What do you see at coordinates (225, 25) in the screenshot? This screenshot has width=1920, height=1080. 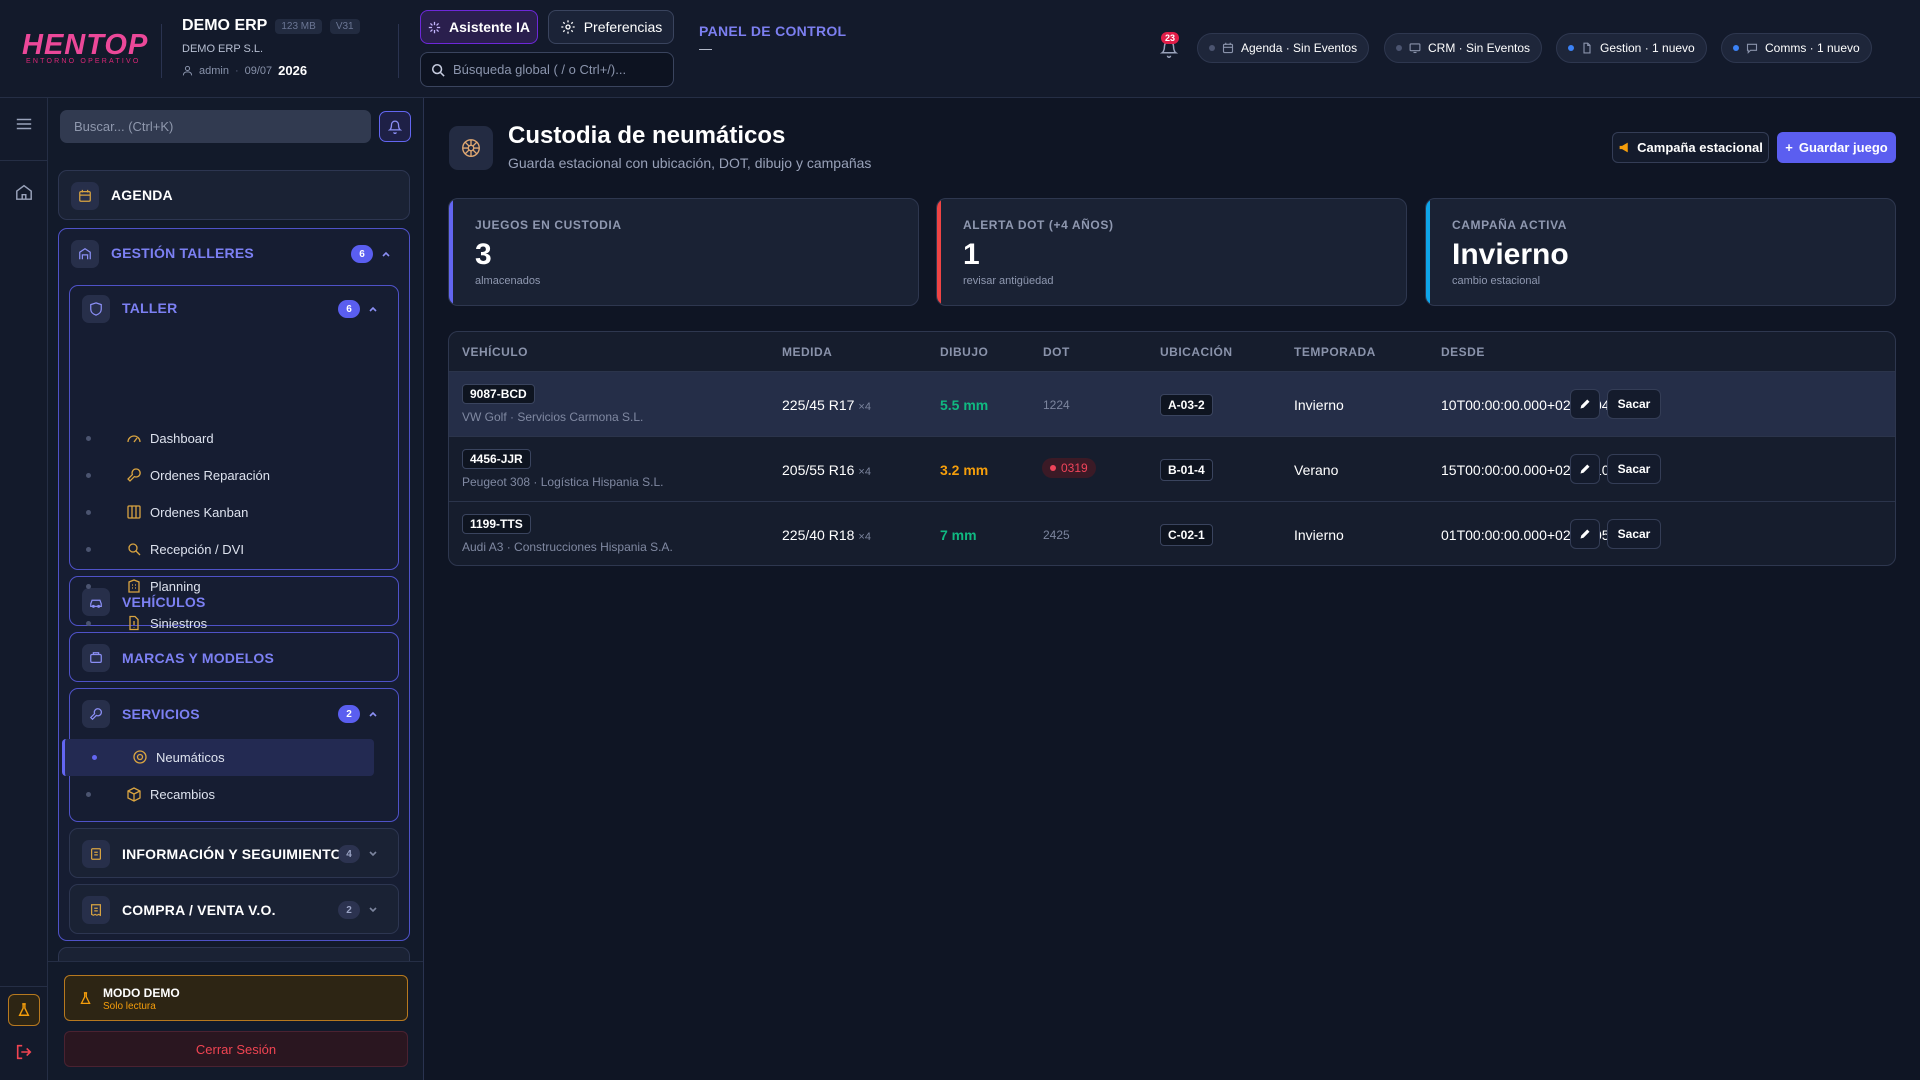 I see `erp-title: DEMO ERP` at bounding box center [225, 25].